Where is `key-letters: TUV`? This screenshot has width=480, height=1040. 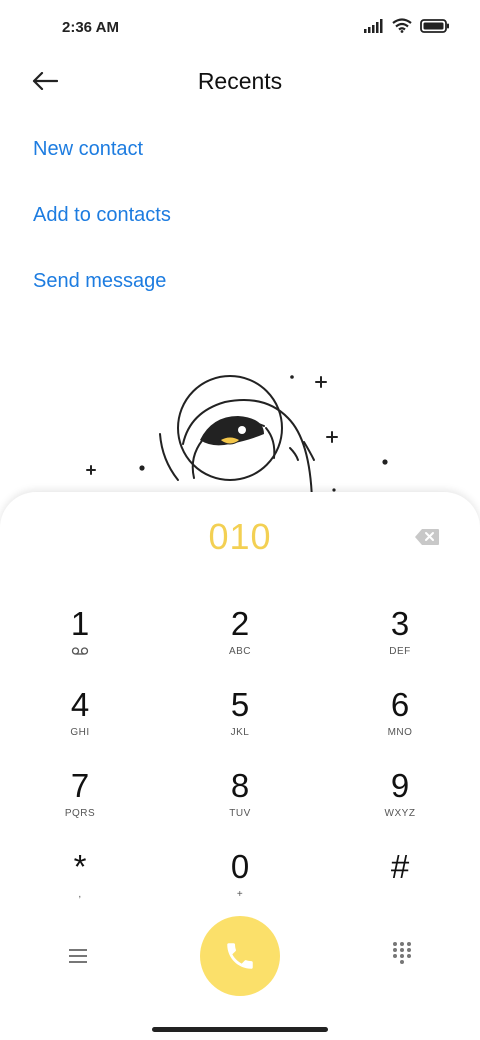 key-letters: TUV is located at coordinates (240, 813).